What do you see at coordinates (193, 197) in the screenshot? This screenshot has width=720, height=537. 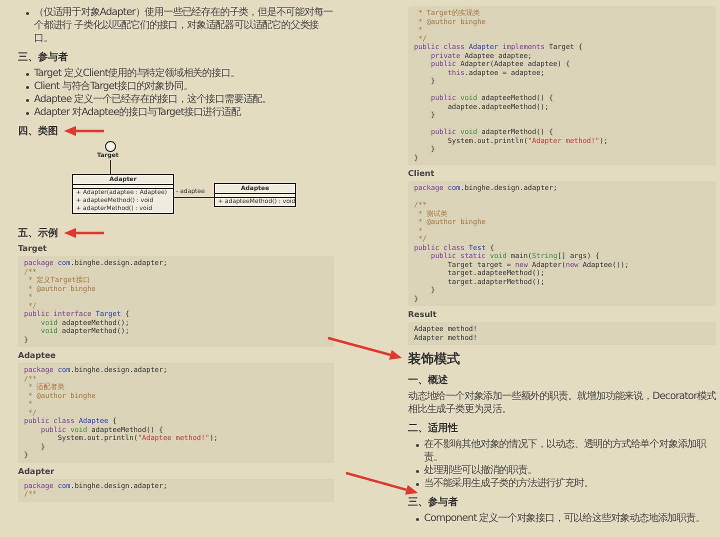 I see `association-line` at bounding box center [193, 197].